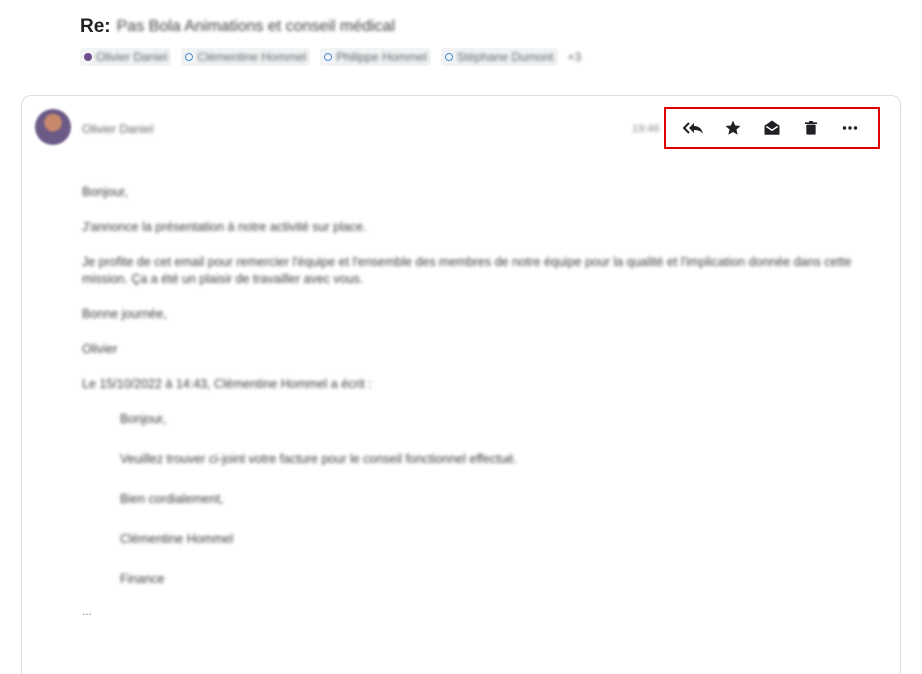  Describe the element at coordinates (172, 499) in the screenshot. I see `quote-paragraph: Bien cordialement,` at that location.